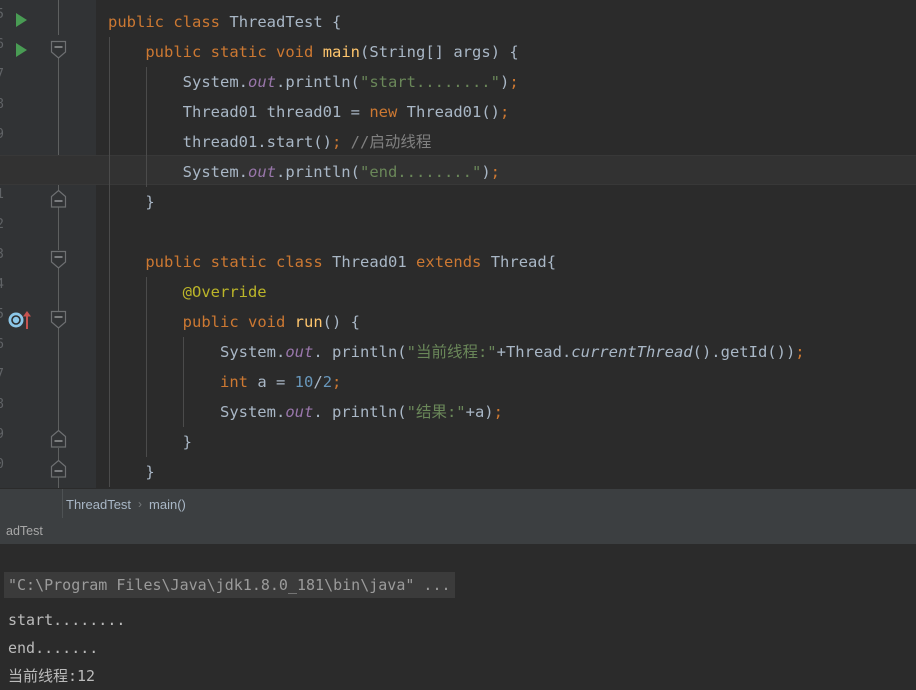 The height and width of the screenshot is (690, 916). What do you see at coordinates (2, 14) in the screenshot?
I see `line-number: 5` at bounding box center [2, 14].